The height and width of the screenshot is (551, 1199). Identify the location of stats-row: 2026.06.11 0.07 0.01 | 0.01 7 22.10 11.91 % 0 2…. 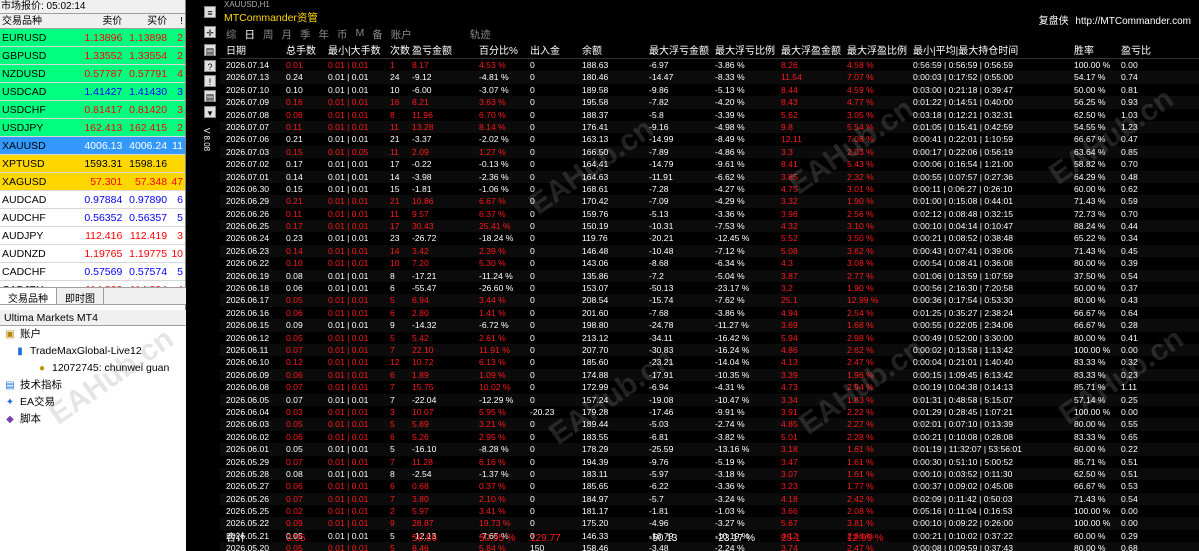
(709, 350).